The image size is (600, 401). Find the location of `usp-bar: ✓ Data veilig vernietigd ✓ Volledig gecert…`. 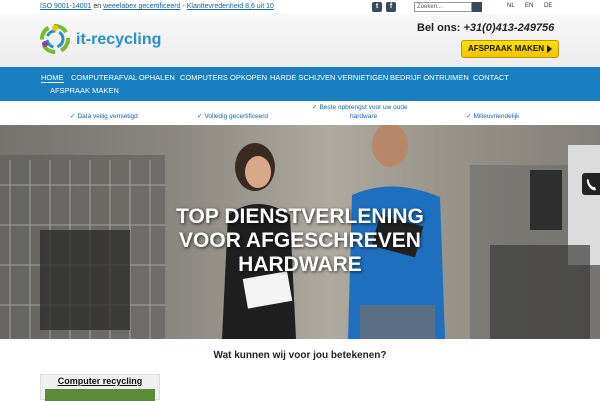

usp-bar: ✓ Data veilig vernietigd ✓ Volledig gecert… is located at coordinates (300, 113).